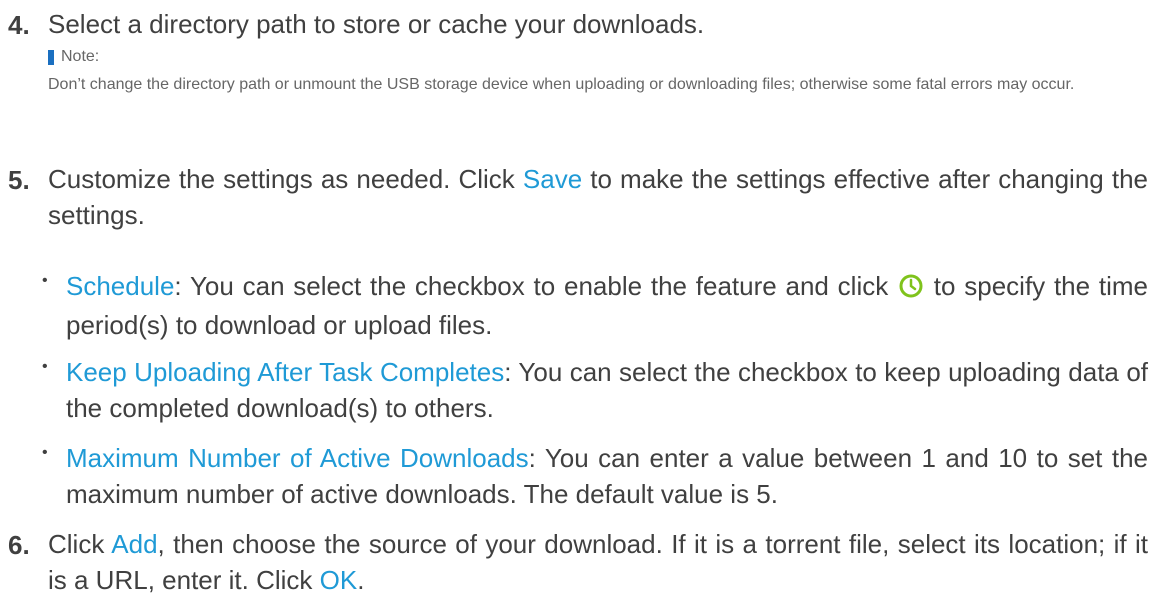 Image resolution: width=1158 pixels, height=612 pixels. I want to click on step-number: 6., so click(19, 545).